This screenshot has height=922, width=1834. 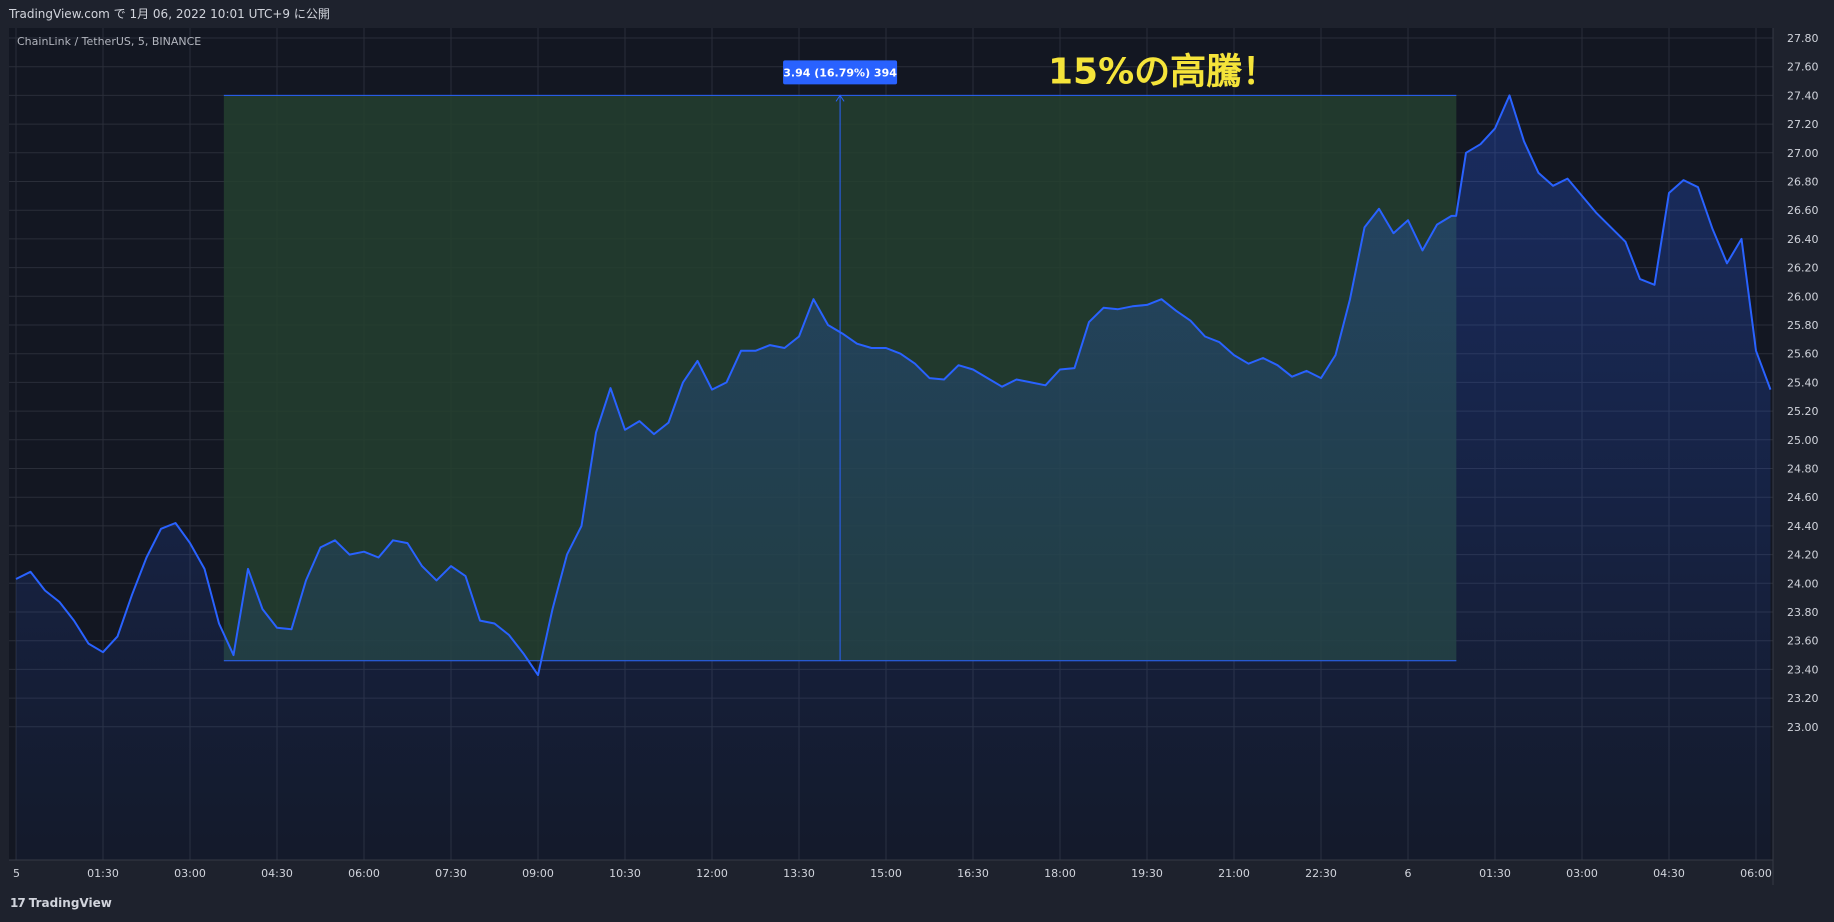 What do you see at coordinates (1803, 325) in the screenshot?
I see `y-tick-label: 25.80` at bounding box center [1803, 325].